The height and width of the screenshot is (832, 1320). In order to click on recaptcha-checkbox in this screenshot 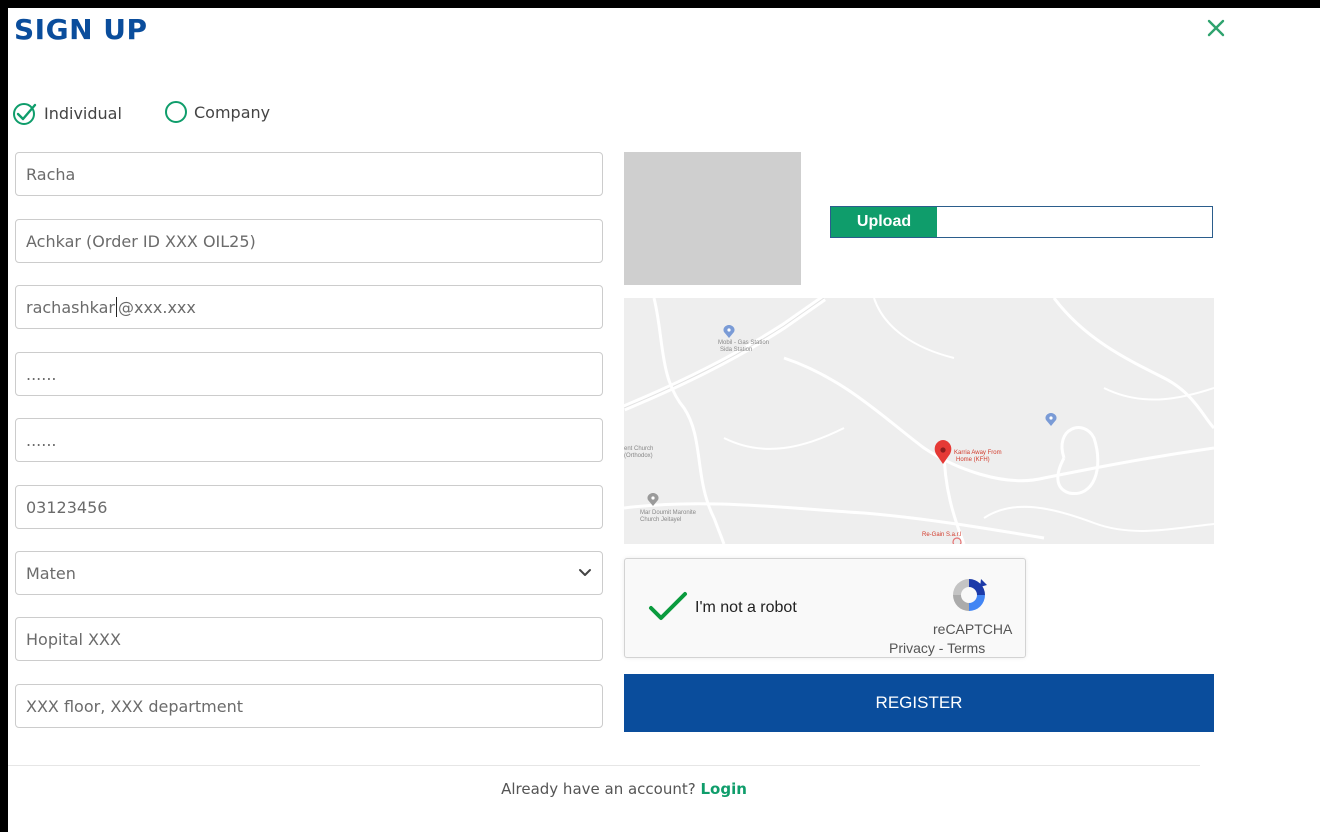, I will do `click(668, 609)`.